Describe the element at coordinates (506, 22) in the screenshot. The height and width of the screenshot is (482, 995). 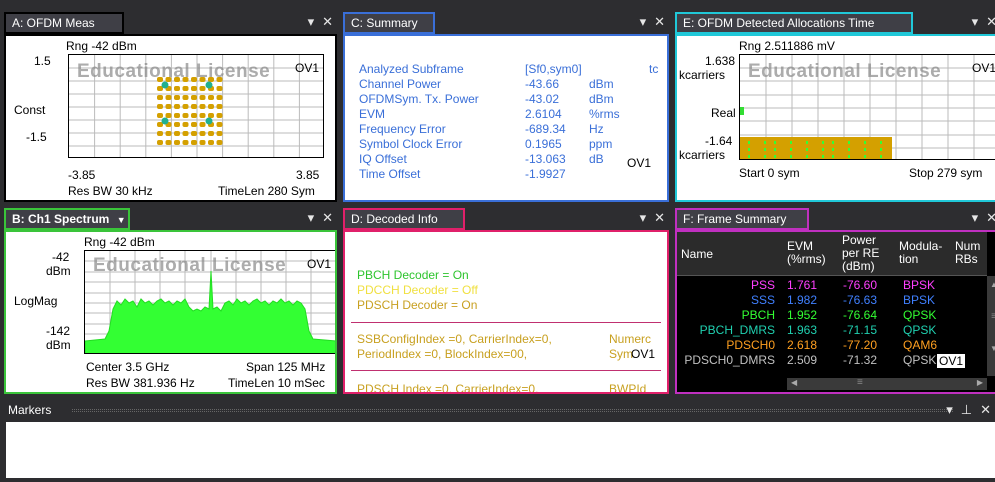
I see `pane-c-titlebar: C: Summary ▾ ✕` at that location.